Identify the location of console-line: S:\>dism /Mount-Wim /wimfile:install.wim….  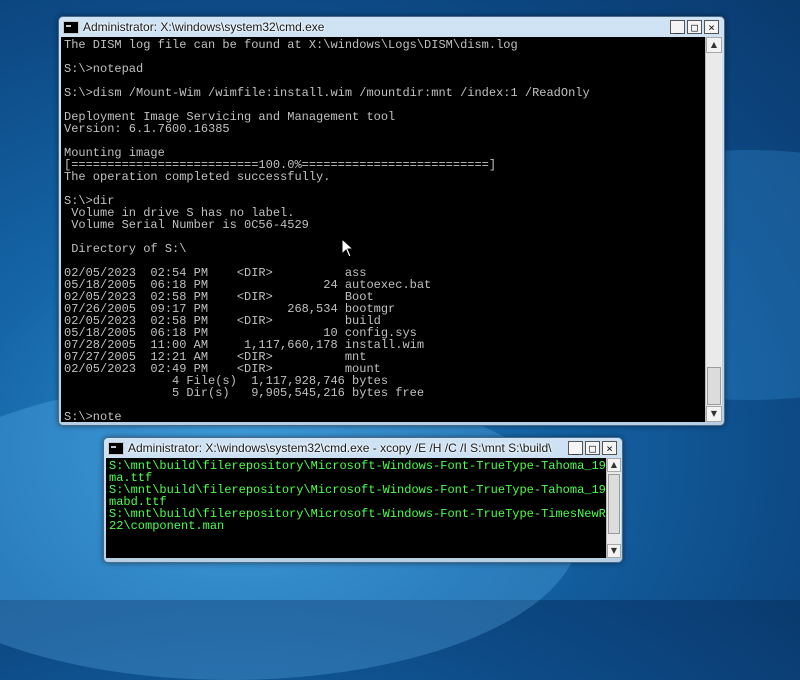
(327, 93).